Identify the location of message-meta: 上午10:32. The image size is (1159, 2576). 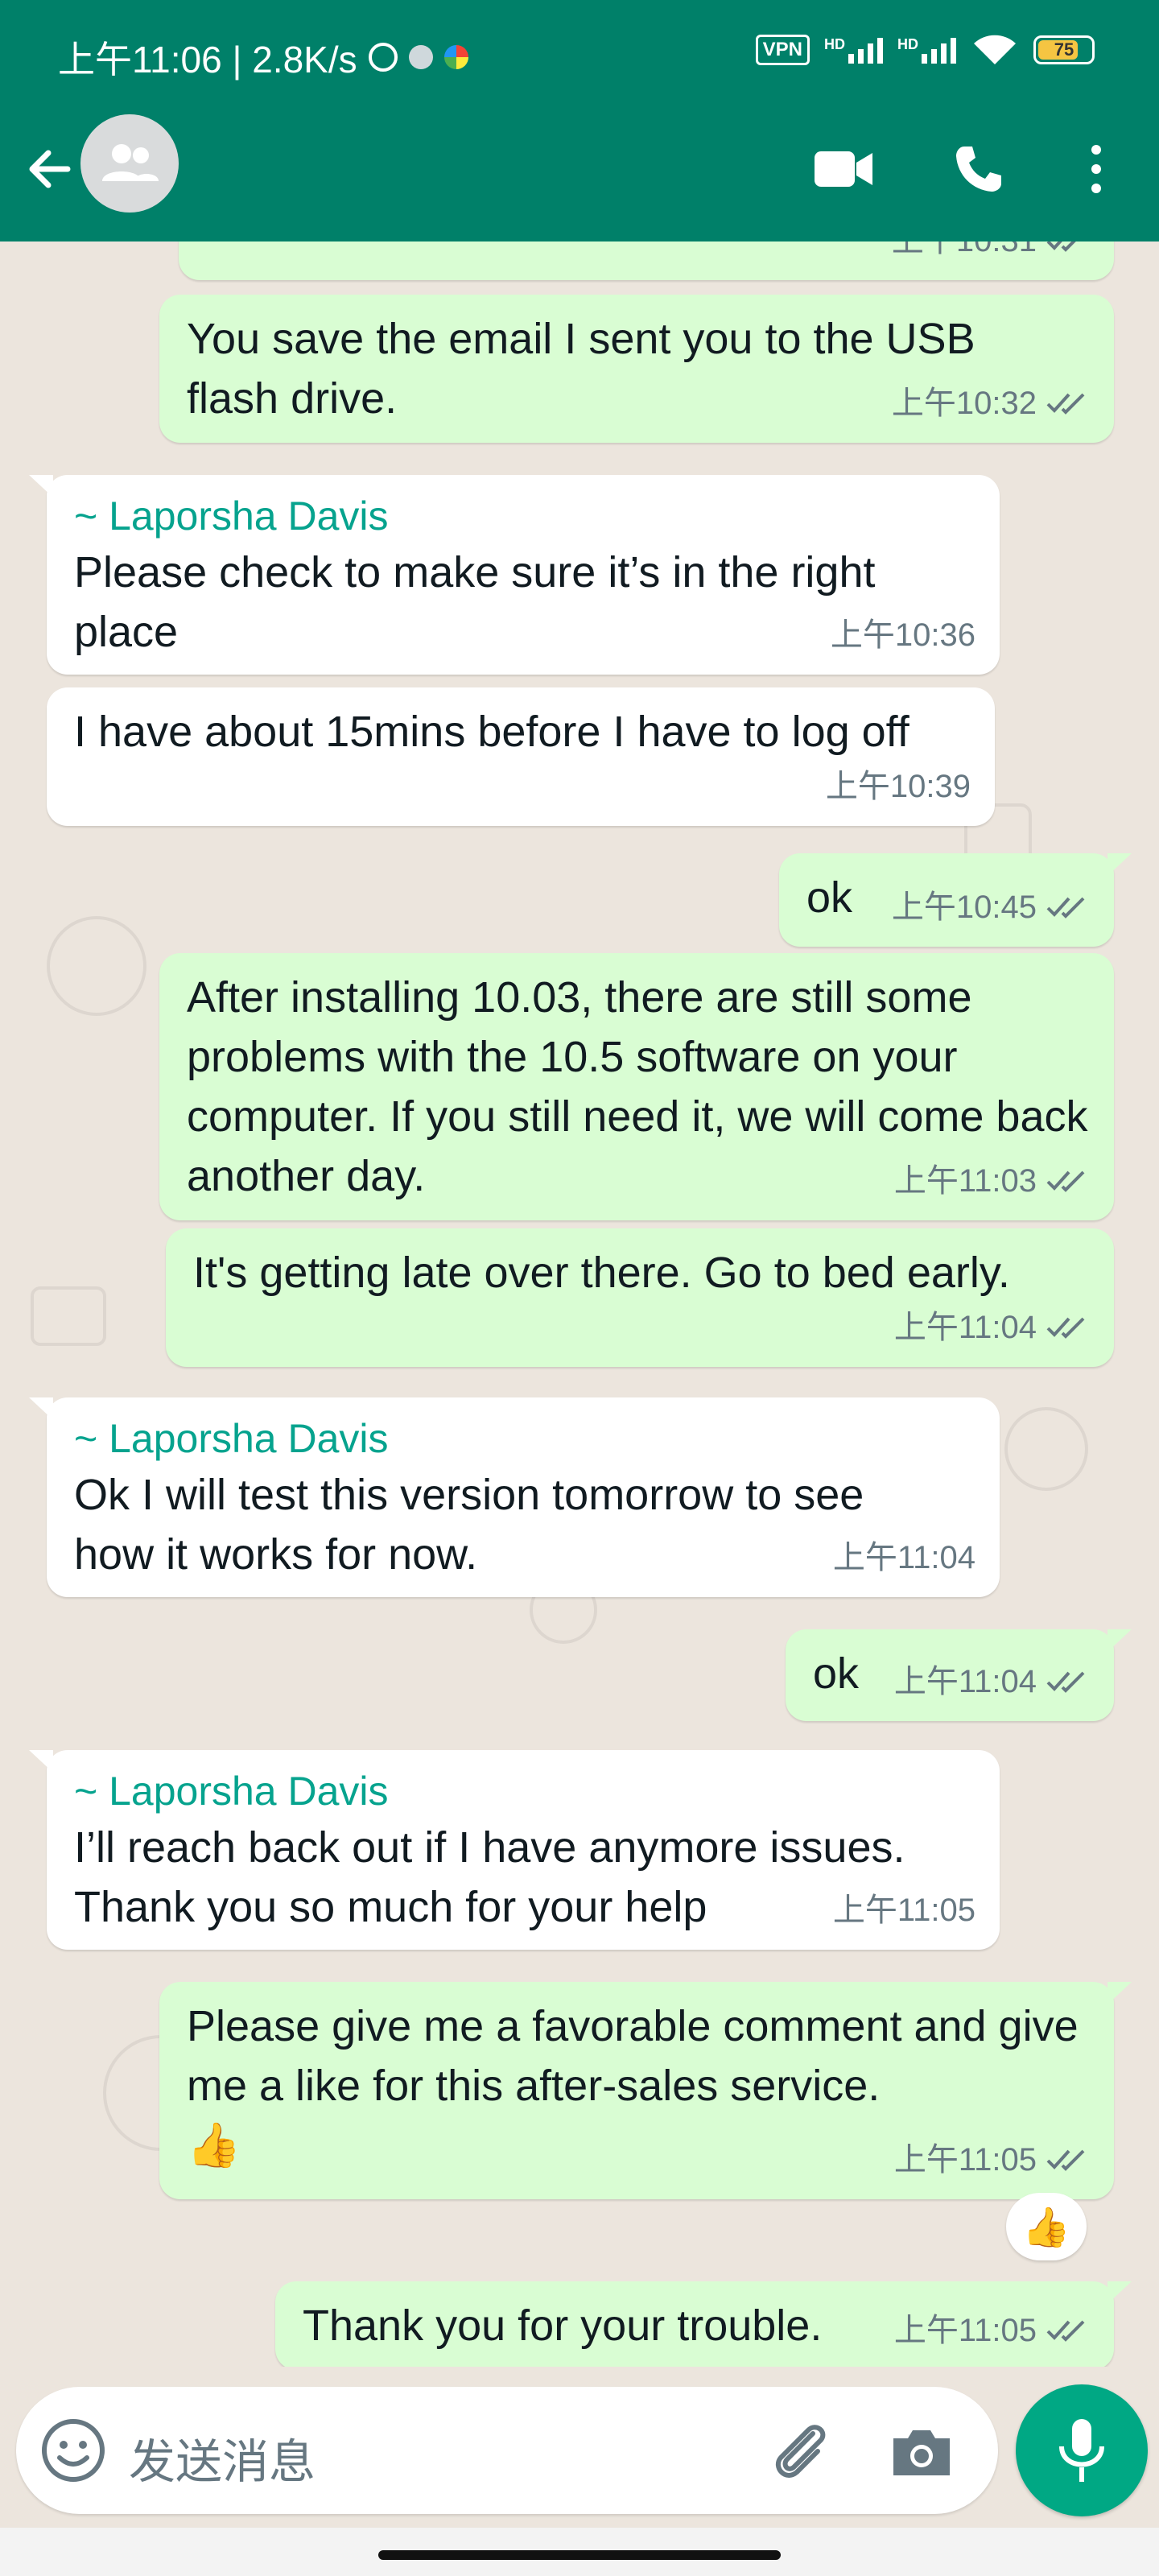
(991, 403).